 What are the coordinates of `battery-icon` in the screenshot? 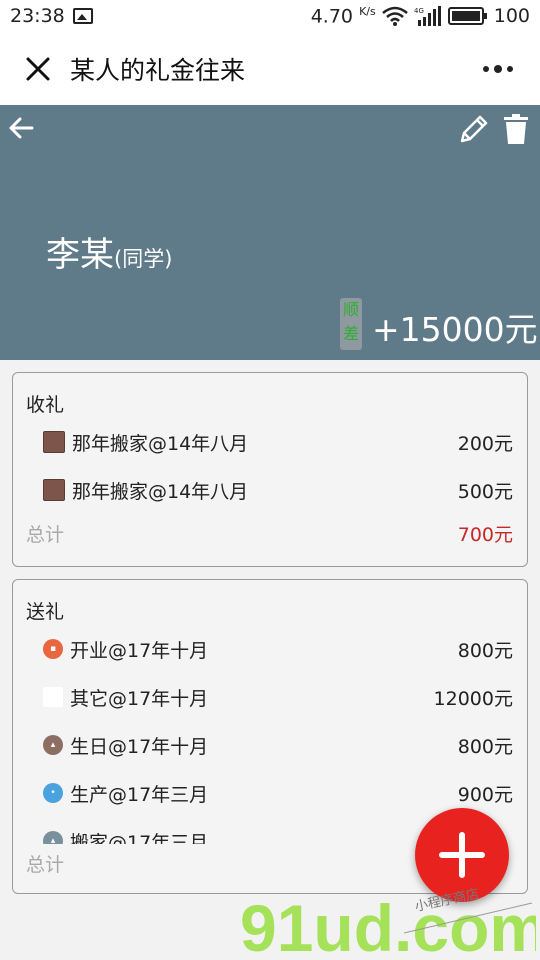 It's located at (467, 15).